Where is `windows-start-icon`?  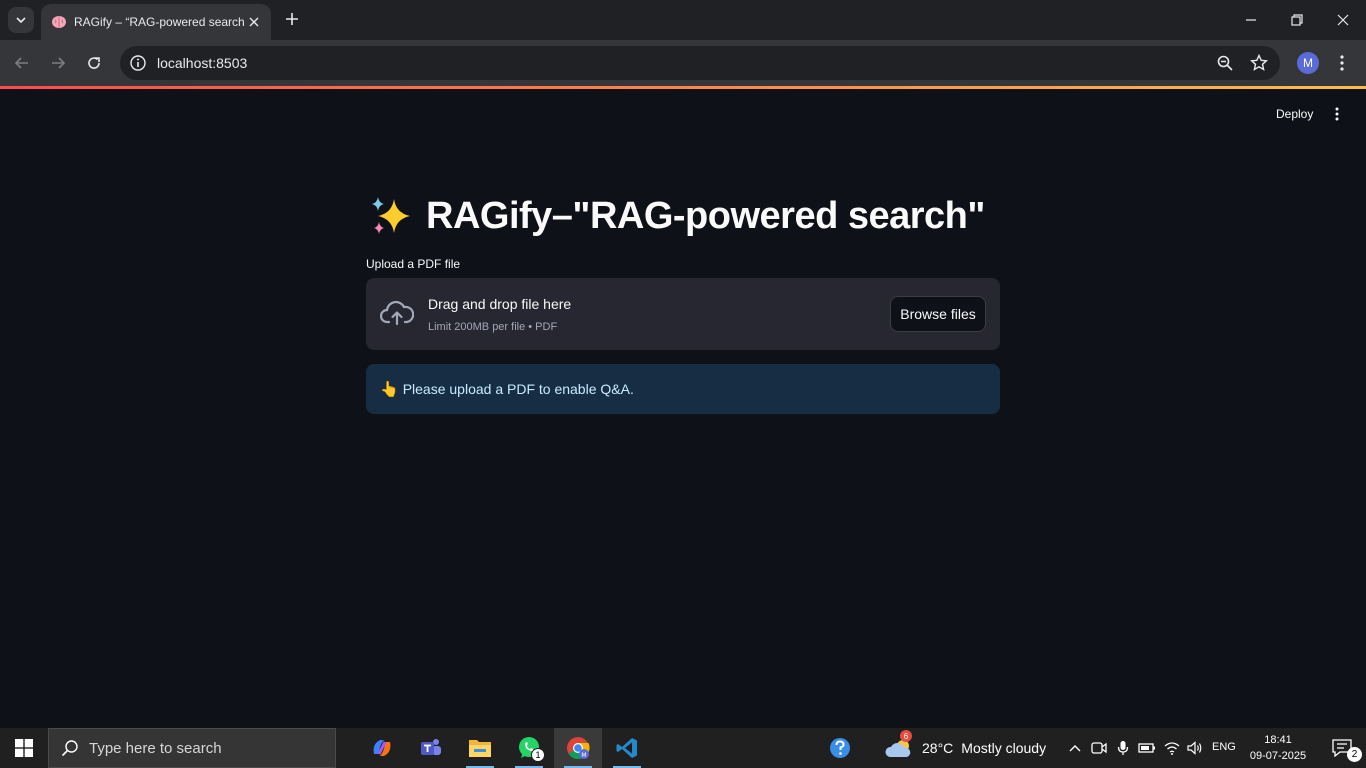 windows-start-icon is located at coordinates (24, 748).